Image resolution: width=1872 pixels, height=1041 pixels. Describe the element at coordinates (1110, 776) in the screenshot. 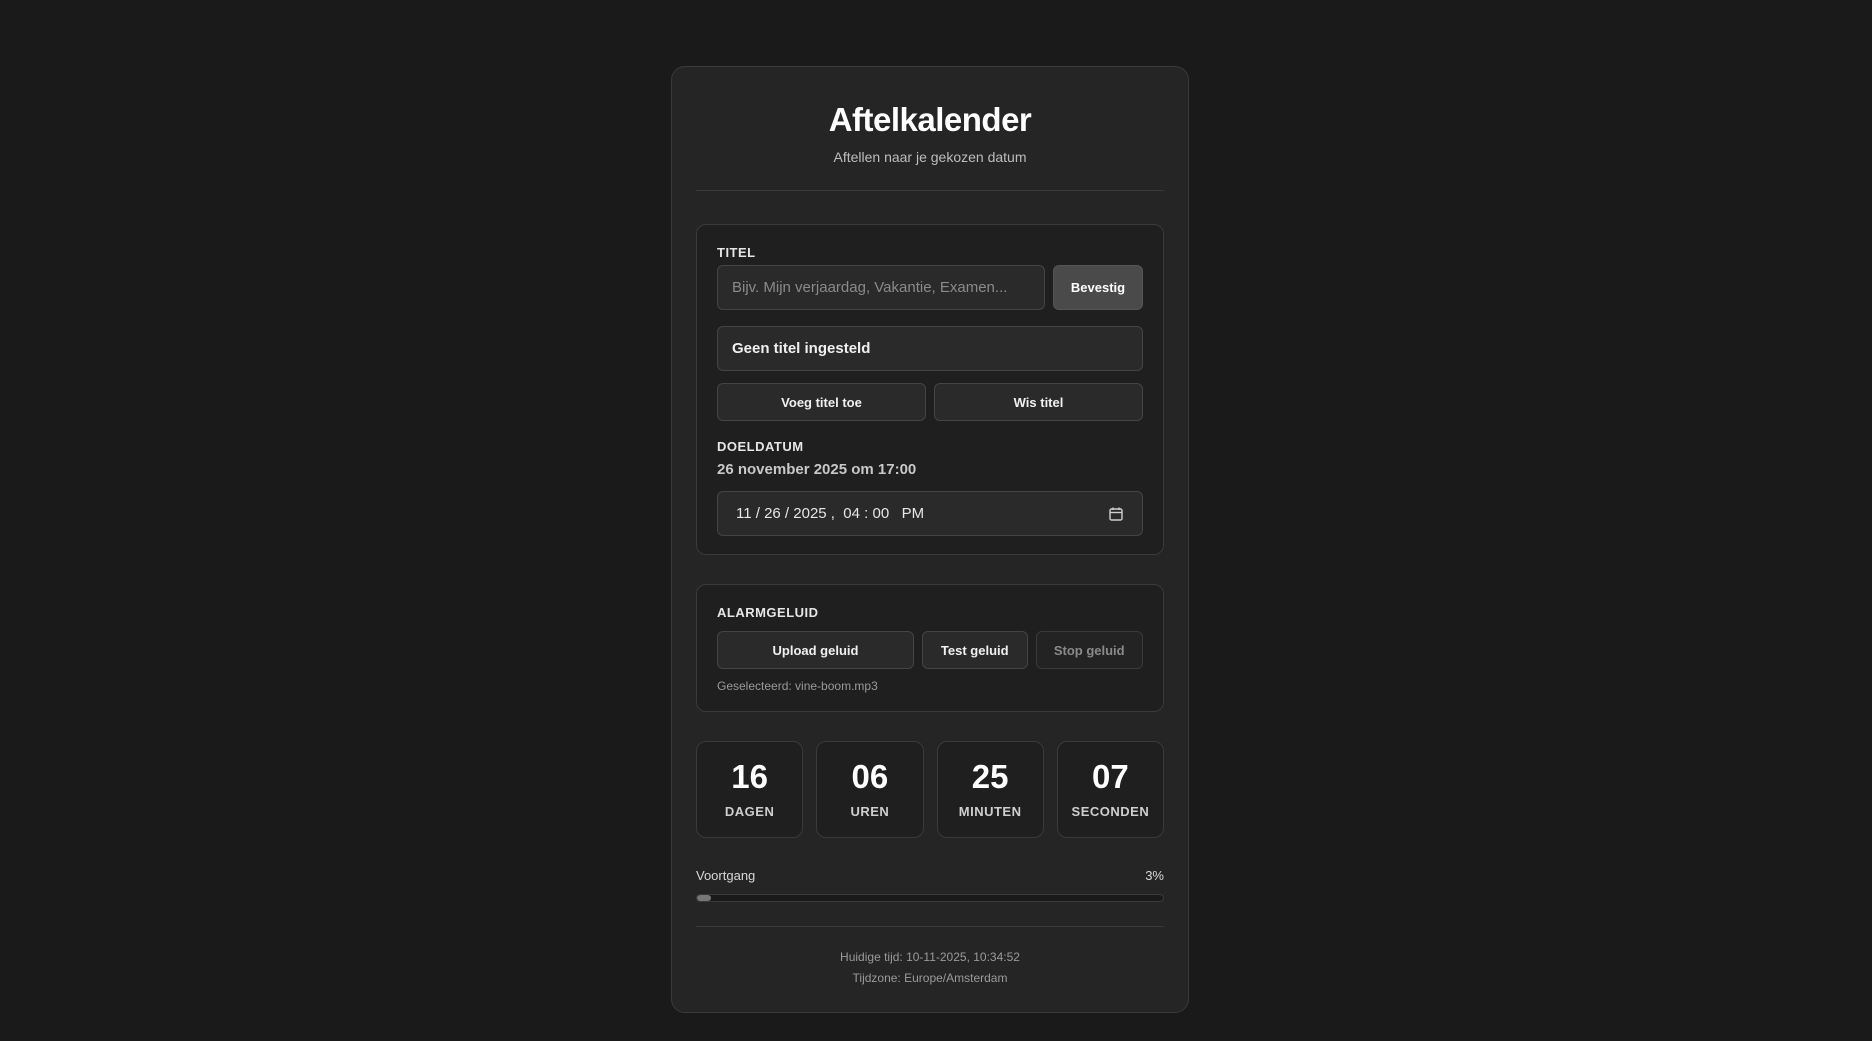

I see `seconds-value: 07` at that location.